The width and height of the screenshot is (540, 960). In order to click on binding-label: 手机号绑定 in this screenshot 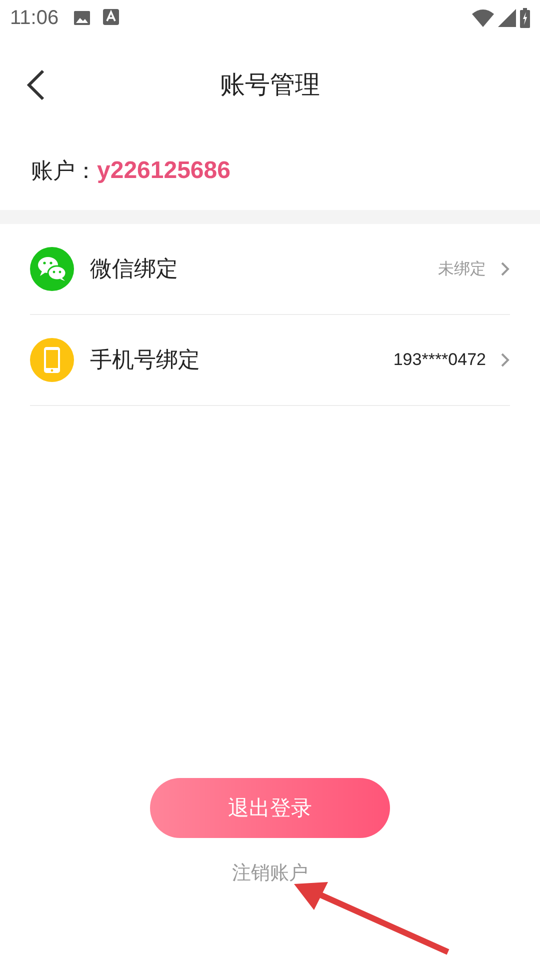, I will do `click(145, 361)`.